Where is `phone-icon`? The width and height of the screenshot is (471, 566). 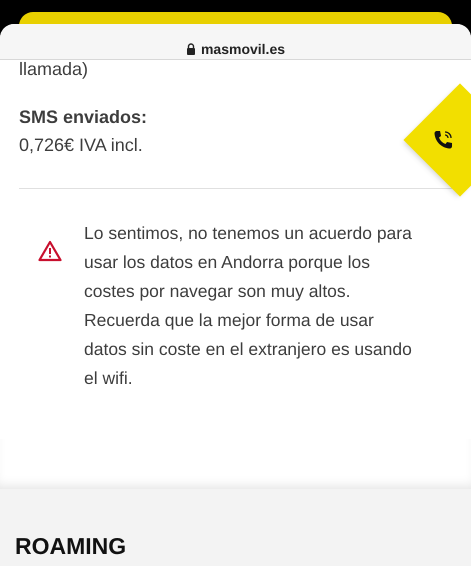 phone-icon is located at coordinates (443, 140).